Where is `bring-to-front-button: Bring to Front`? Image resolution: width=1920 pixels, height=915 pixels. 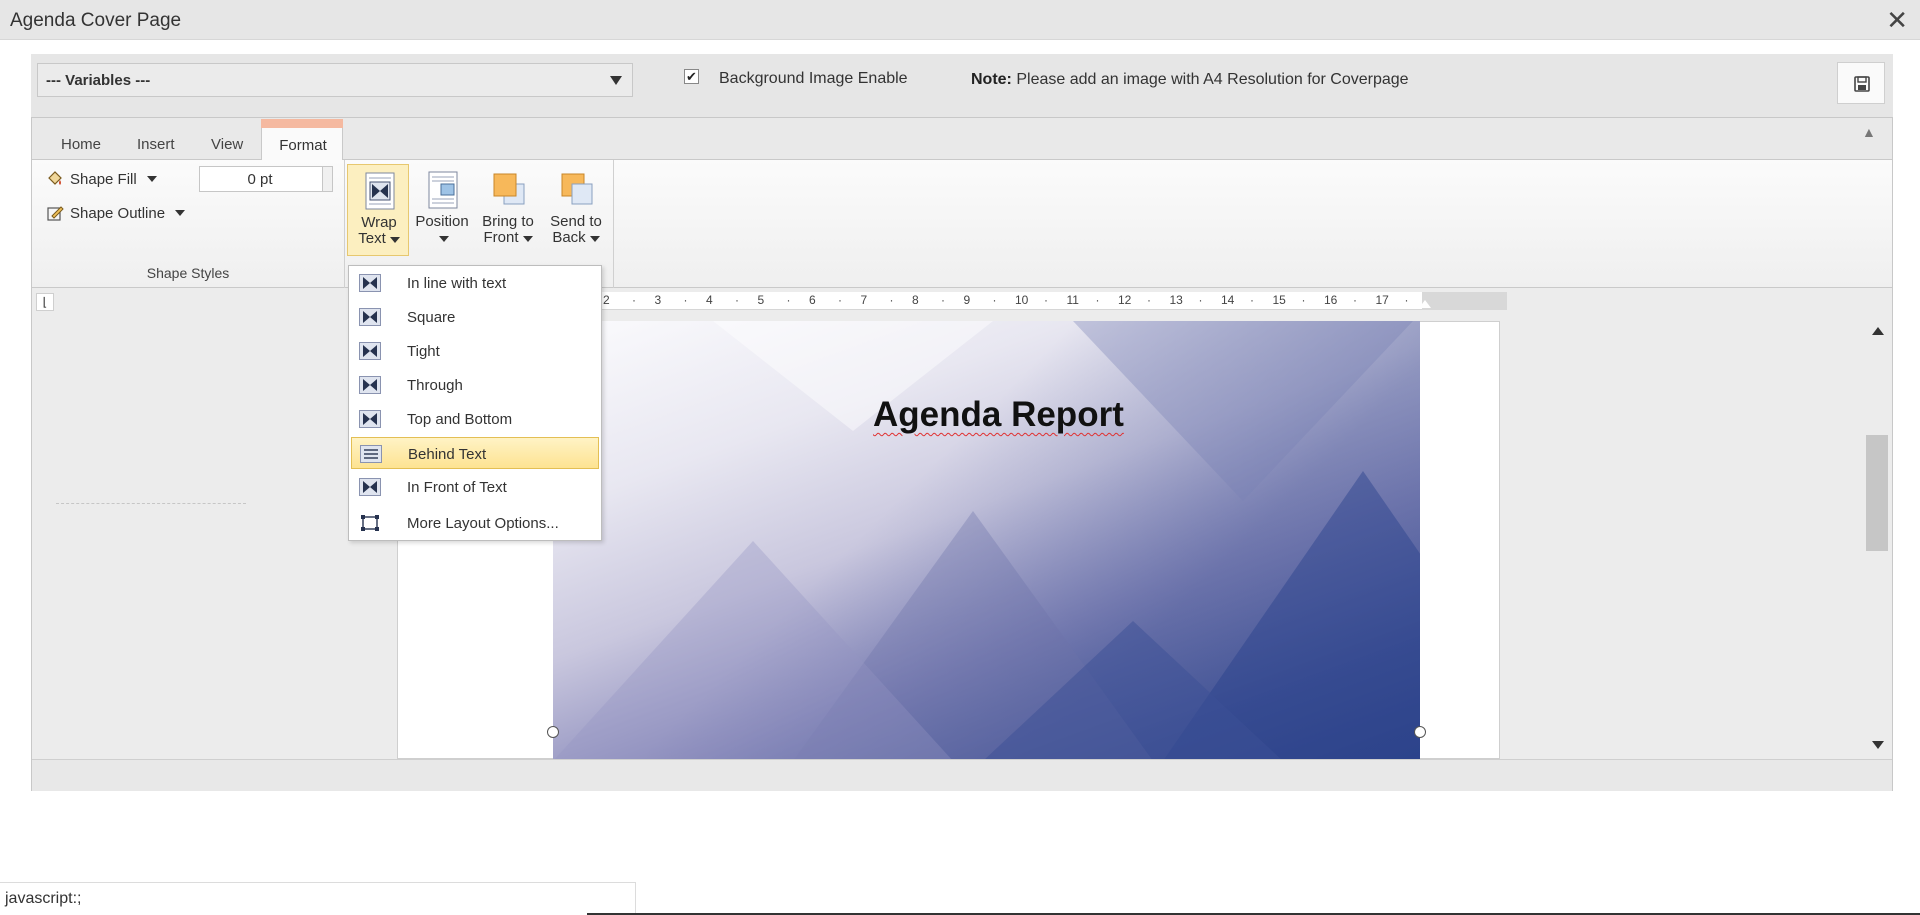 bring-to-front-button: Bring to Front is located at coordinates (508, 210).